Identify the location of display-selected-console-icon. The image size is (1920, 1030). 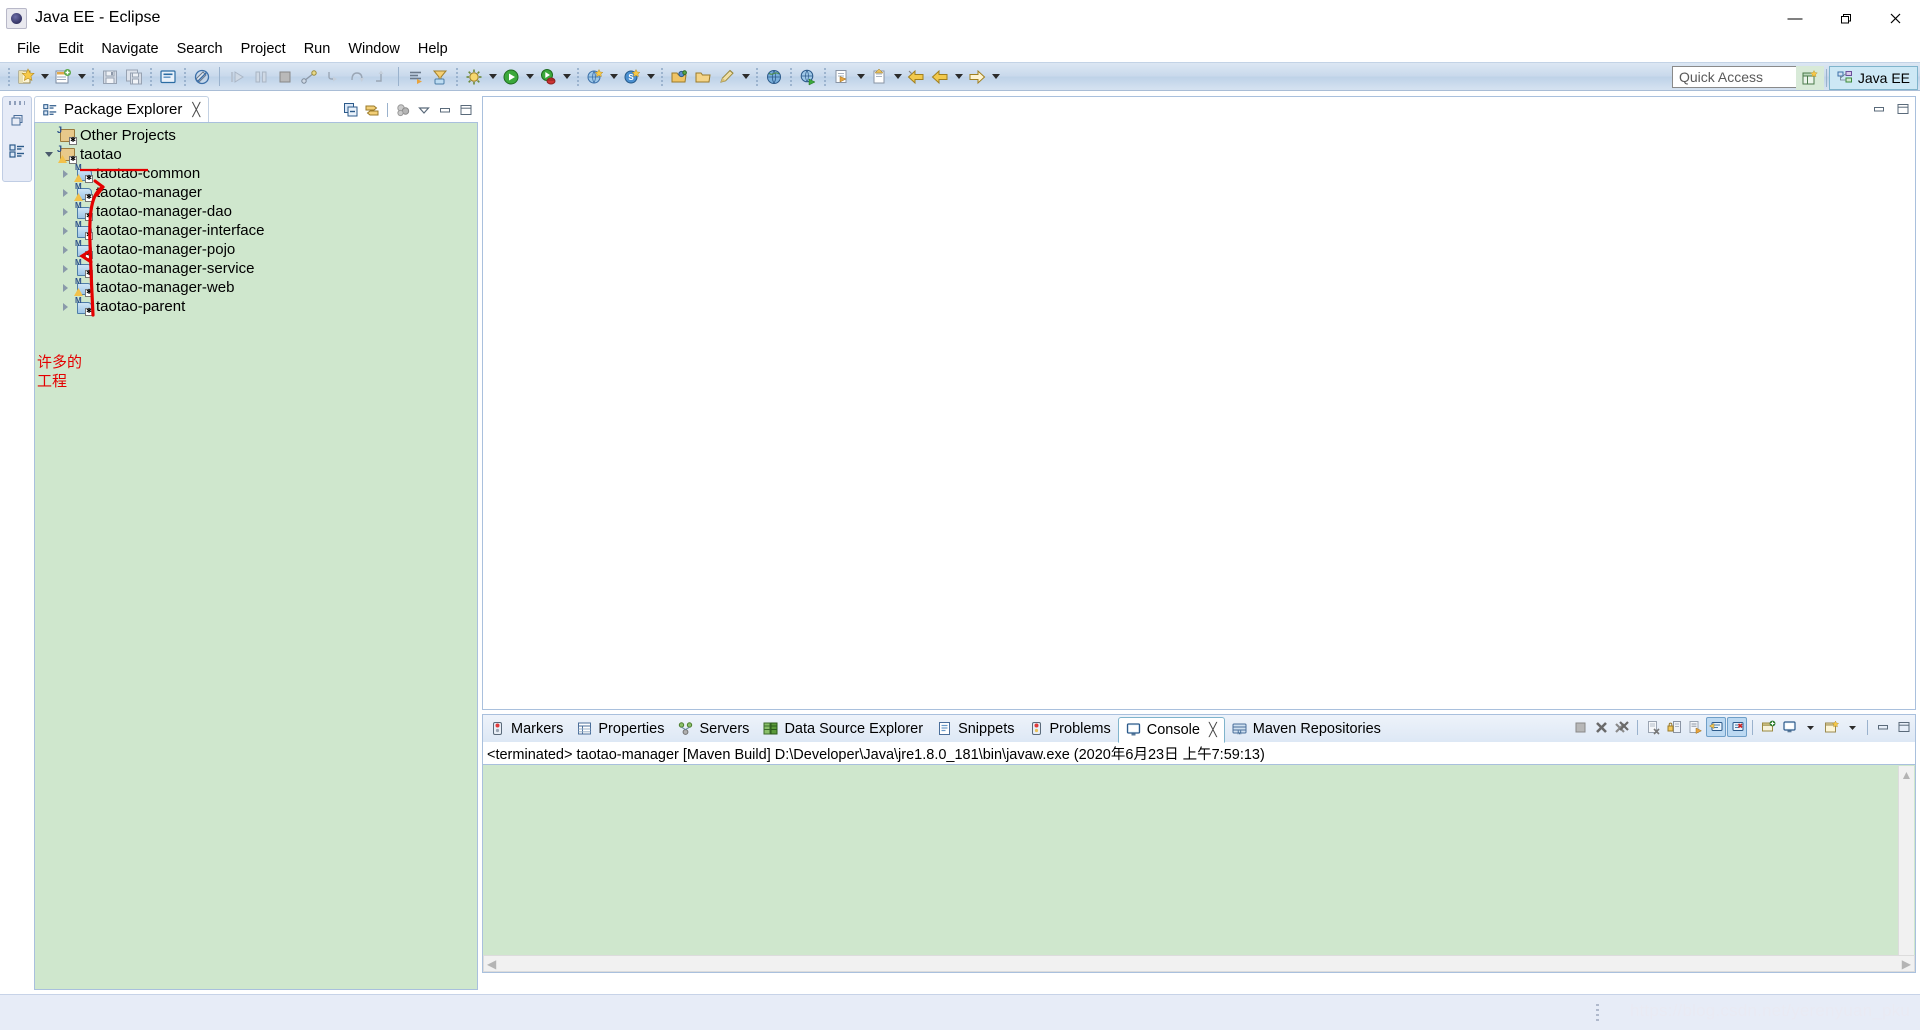
(1789, 727).